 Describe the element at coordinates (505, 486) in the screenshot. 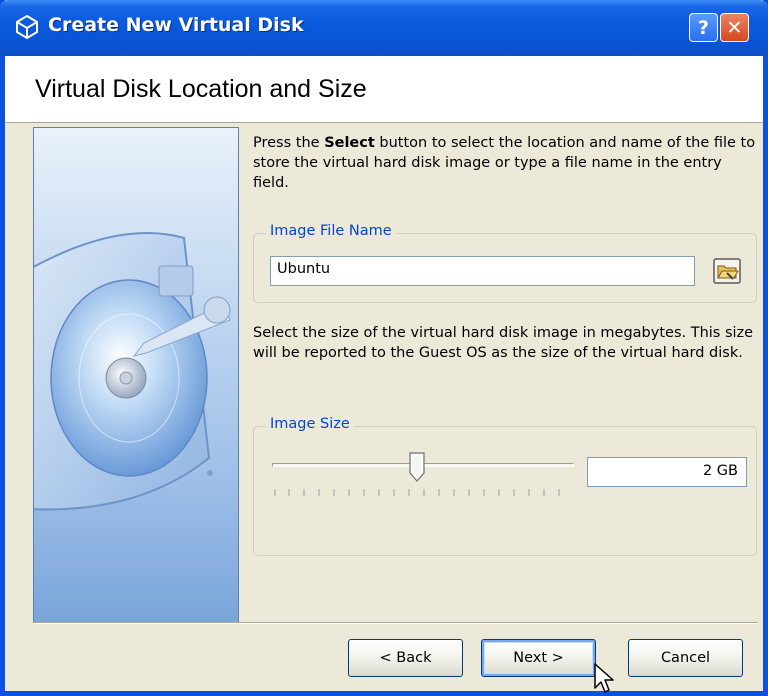

I see `image-size-group: Image Size 2 GB` at that location.